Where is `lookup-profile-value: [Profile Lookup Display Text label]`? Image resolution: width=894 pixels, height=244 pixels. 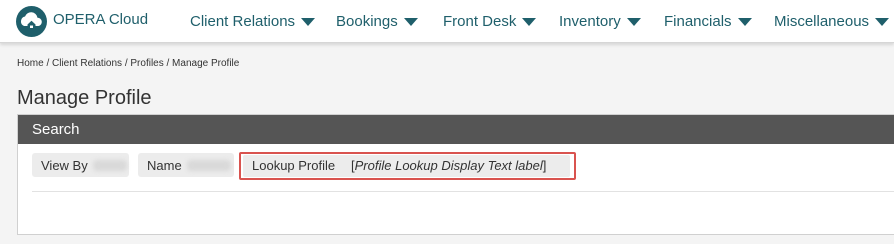
lookup-profile-value: [Profile Lookup Display Text label] is located at coordinates (448, 165).